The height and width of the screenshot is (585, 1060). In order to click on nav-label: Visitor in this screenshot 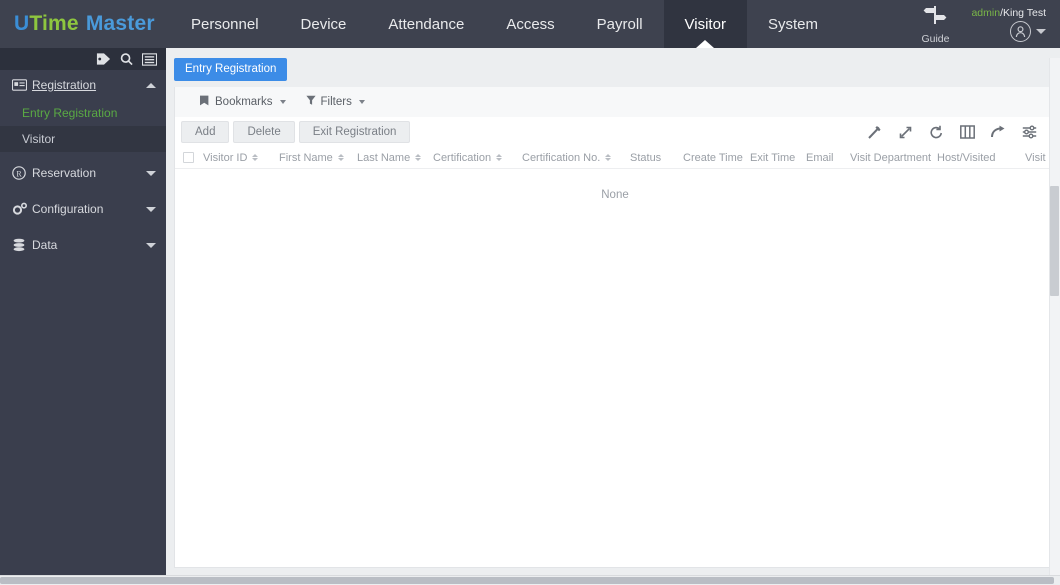, I will do `click(705, 24)`.